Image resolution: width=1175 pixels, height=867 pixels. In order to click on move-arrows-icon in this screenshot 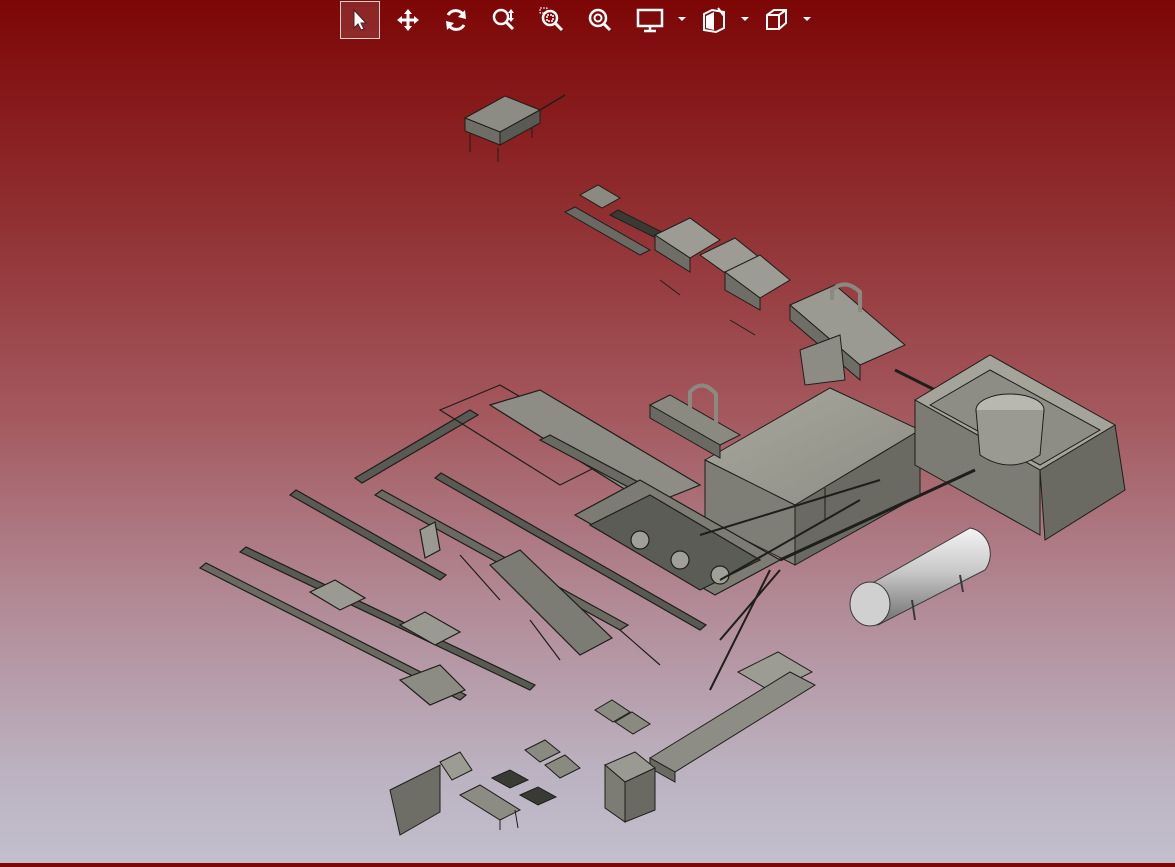, I will do `click(408, 20)`.